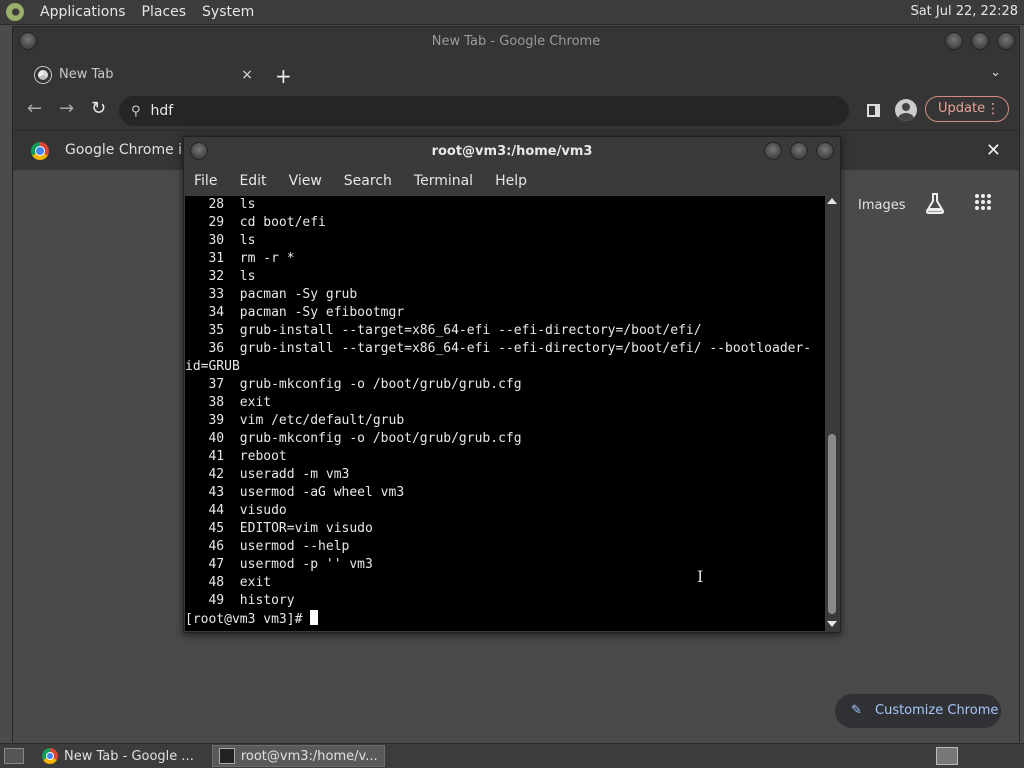 This screenshot has width=1024, height=768. I want to click on terminal-line: 45 EDITOR=vim visudo, so click(279, 528).